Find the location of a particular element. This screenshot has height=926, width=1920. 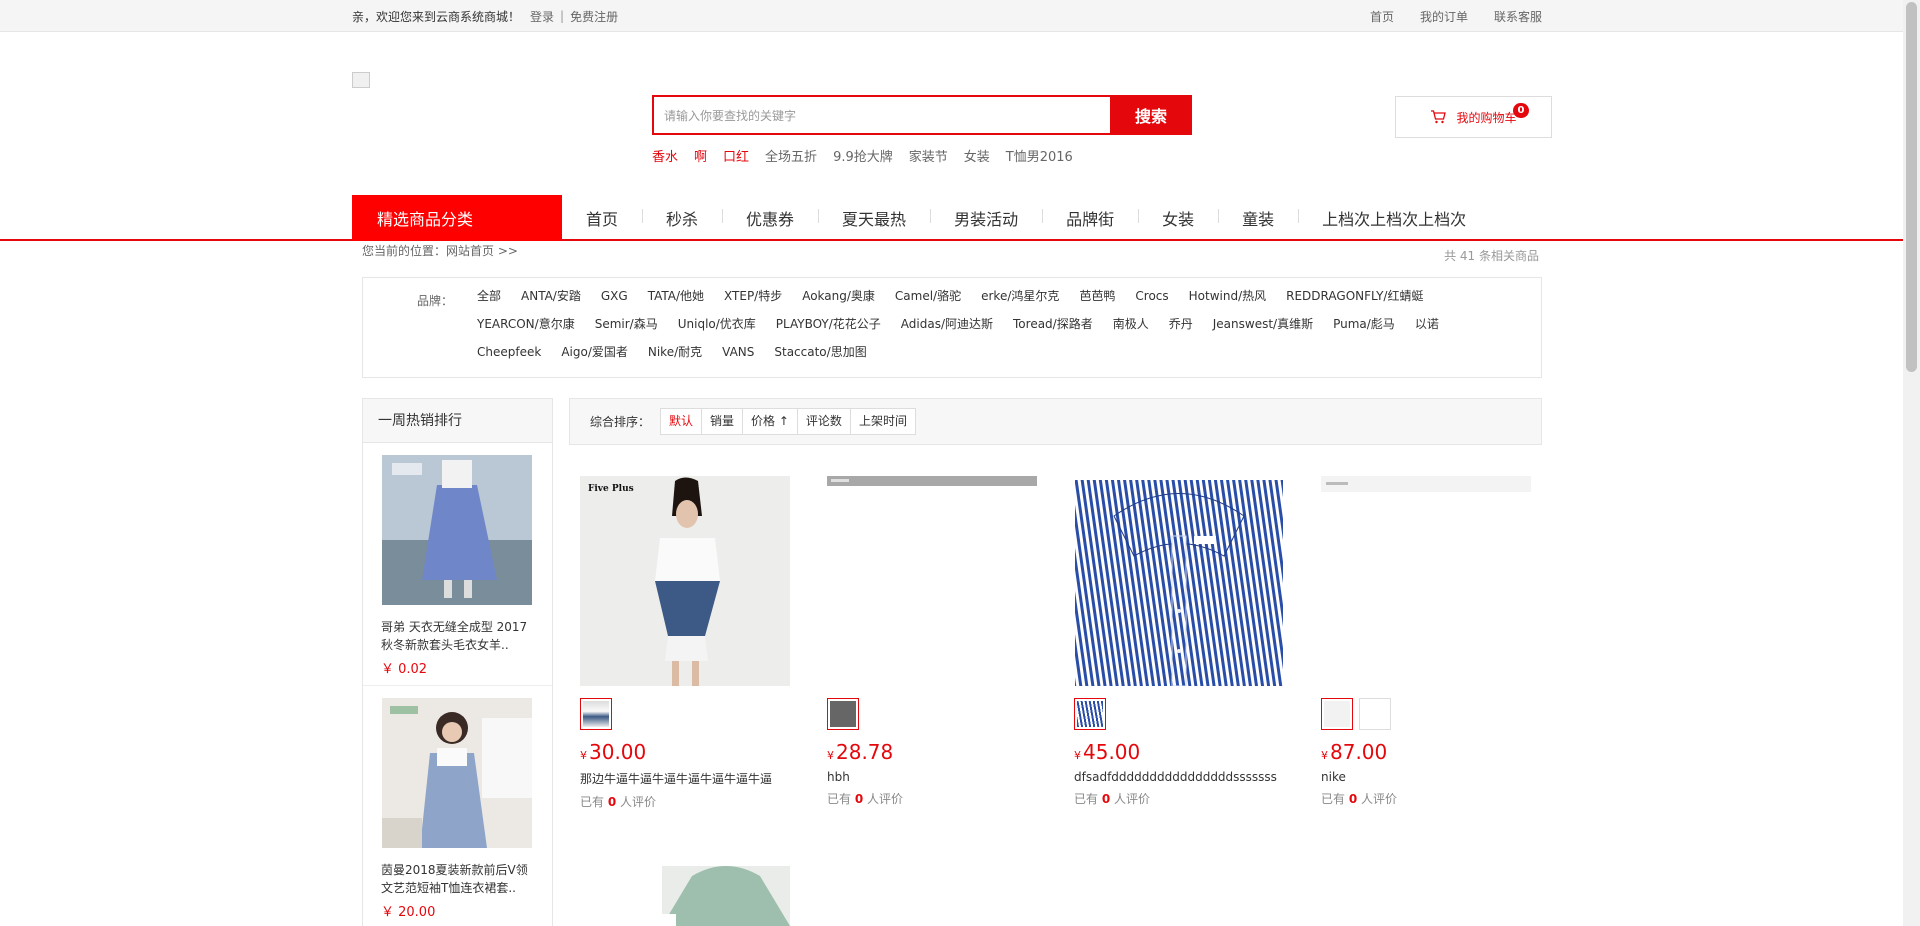

hotword: 全场五折 is located at coordinates (791, 155).